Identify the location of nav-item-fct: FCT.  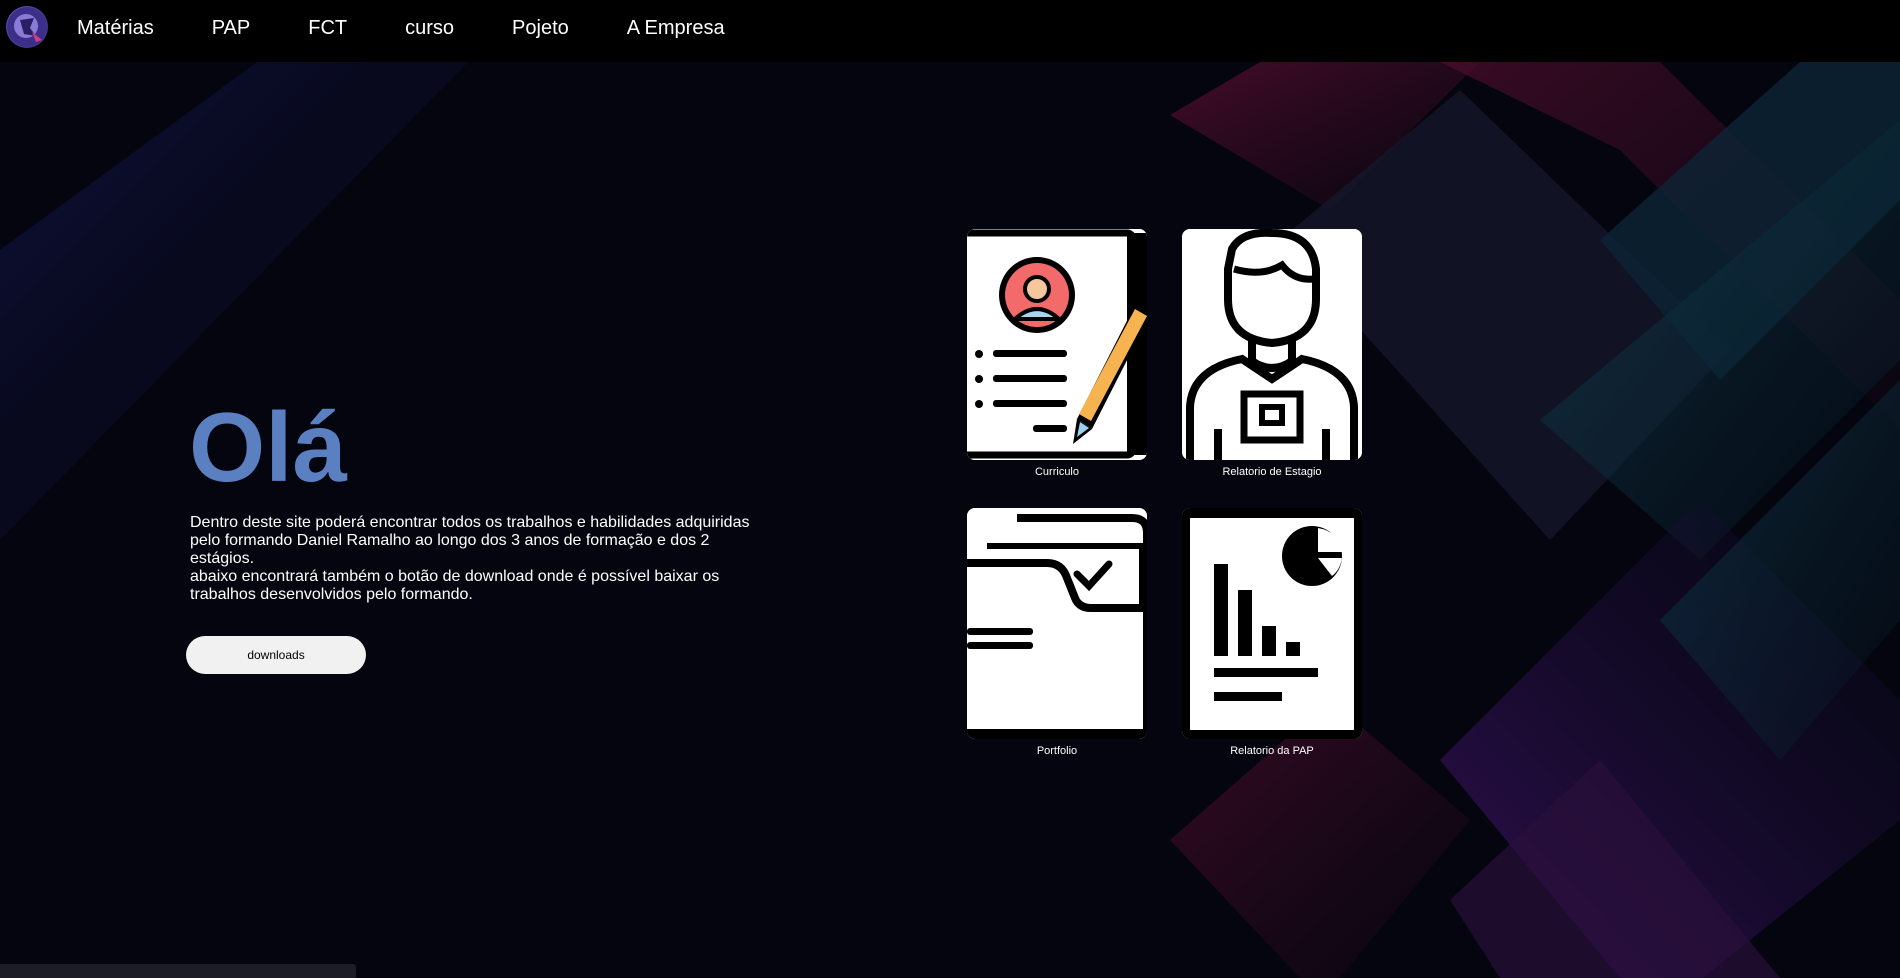
(327, 28).